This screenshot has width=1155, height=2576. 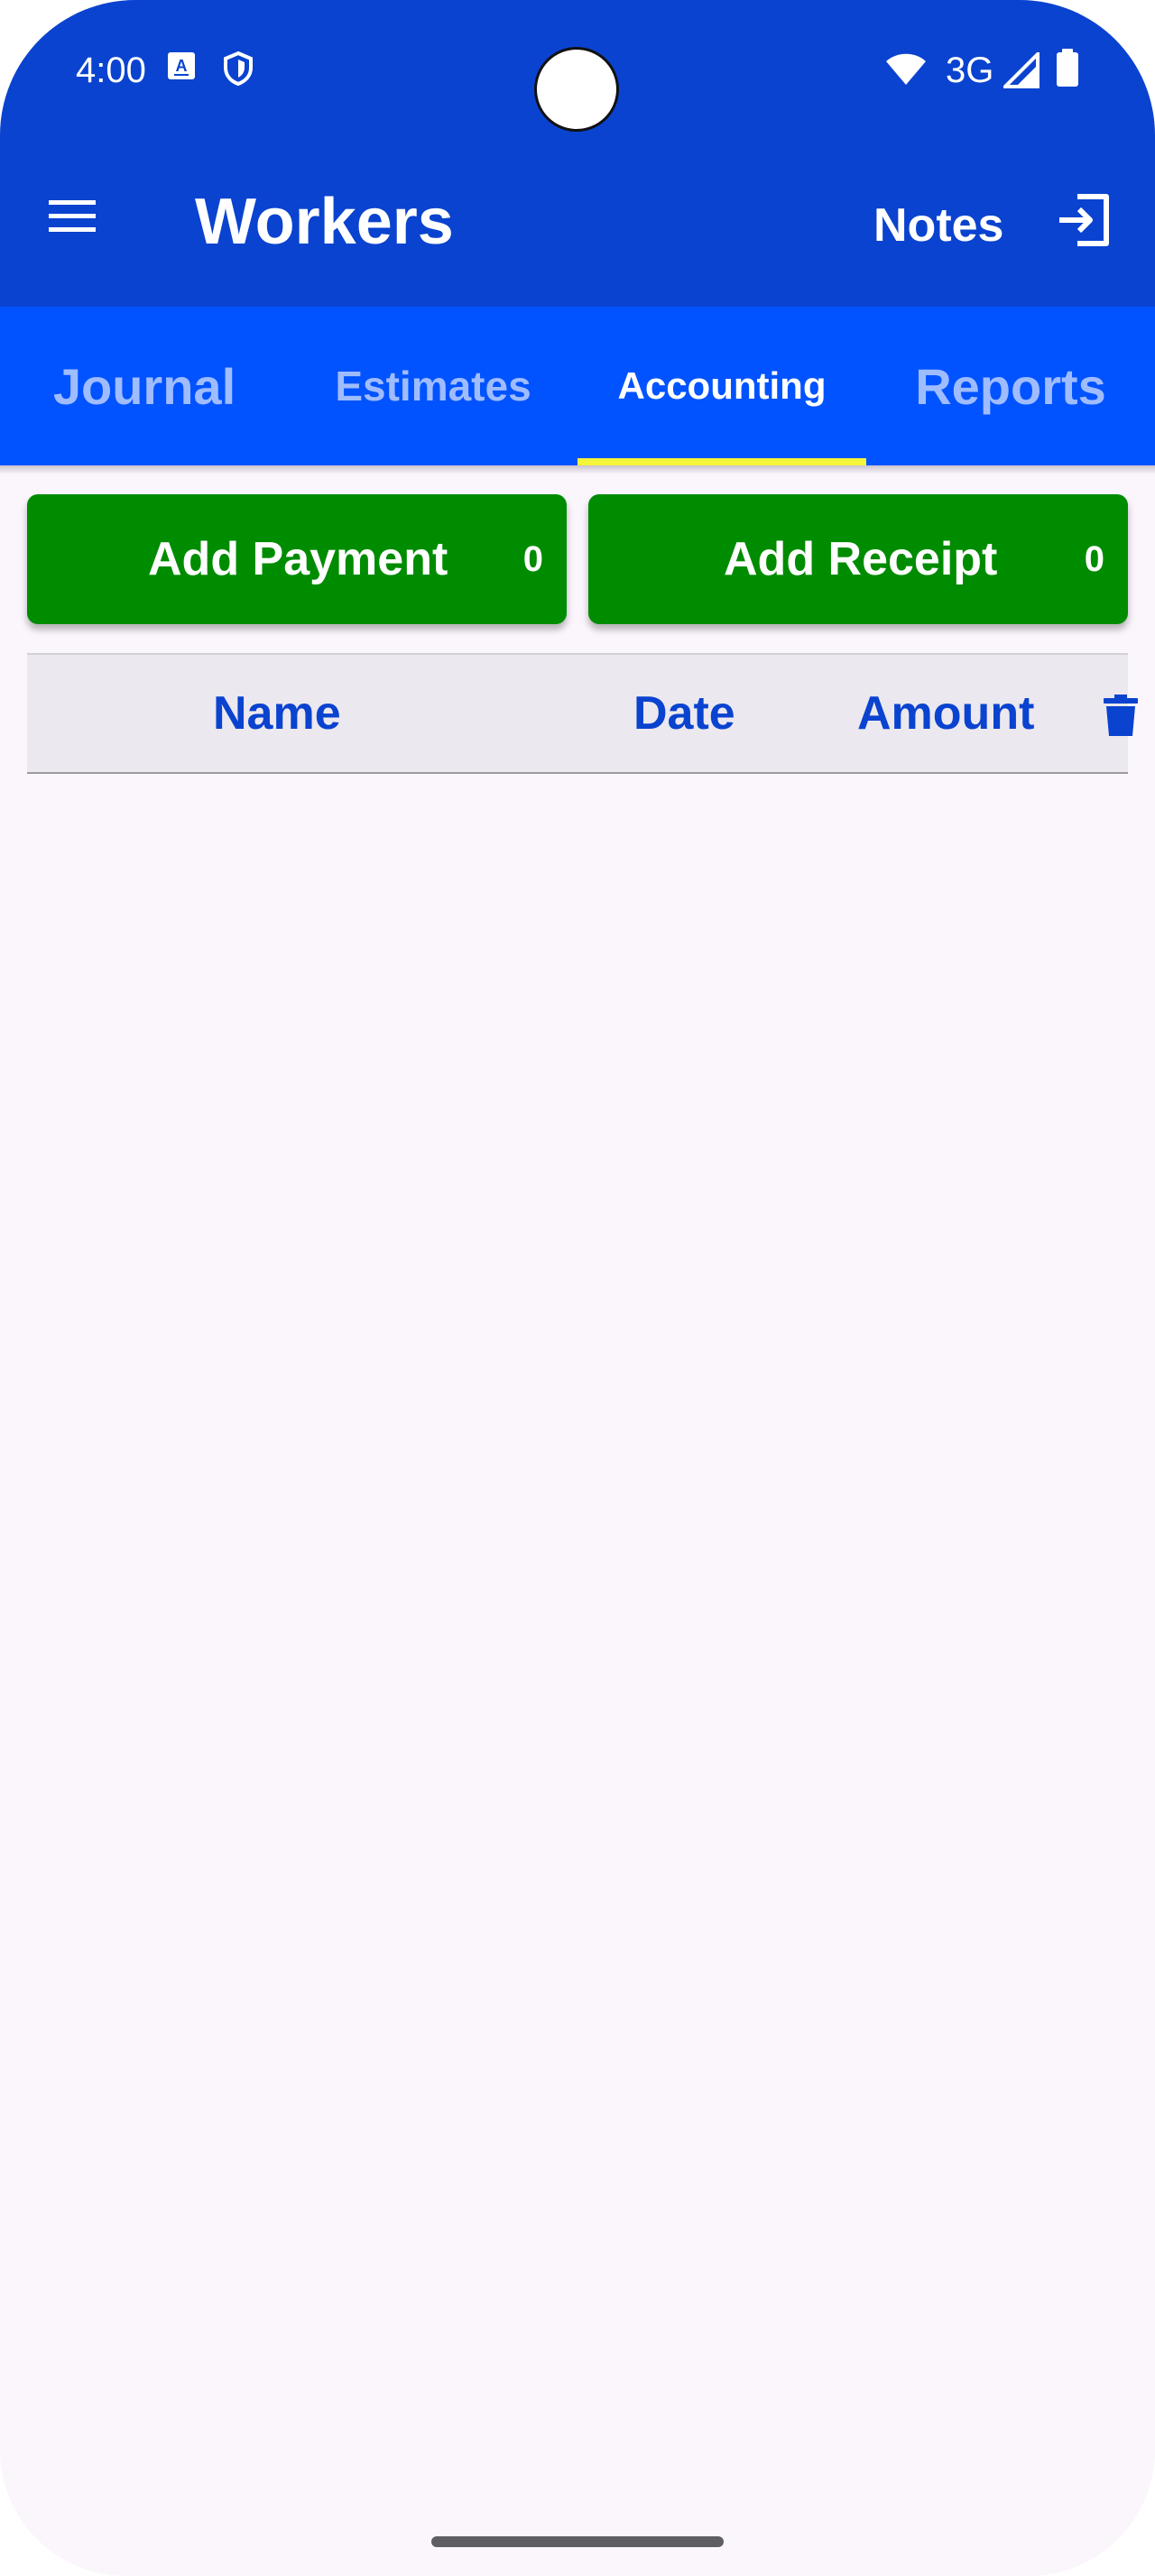 I want to click on status-time: 4:00, so click(x=111, y=70).